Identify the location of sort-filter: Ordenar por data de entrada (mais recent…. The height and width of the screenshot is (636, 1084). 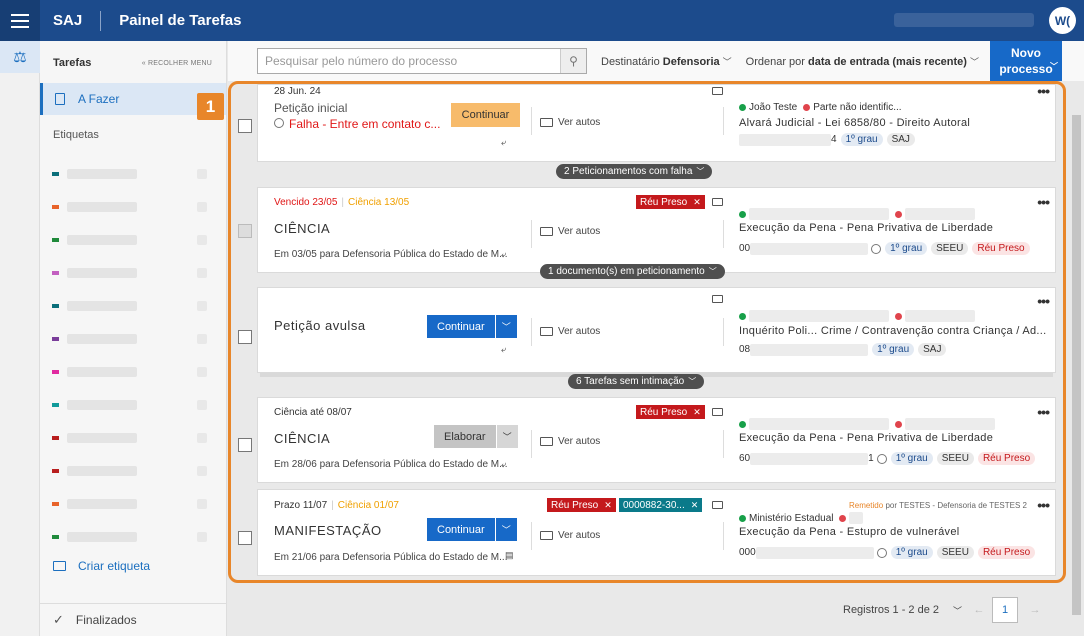
(862, 61).